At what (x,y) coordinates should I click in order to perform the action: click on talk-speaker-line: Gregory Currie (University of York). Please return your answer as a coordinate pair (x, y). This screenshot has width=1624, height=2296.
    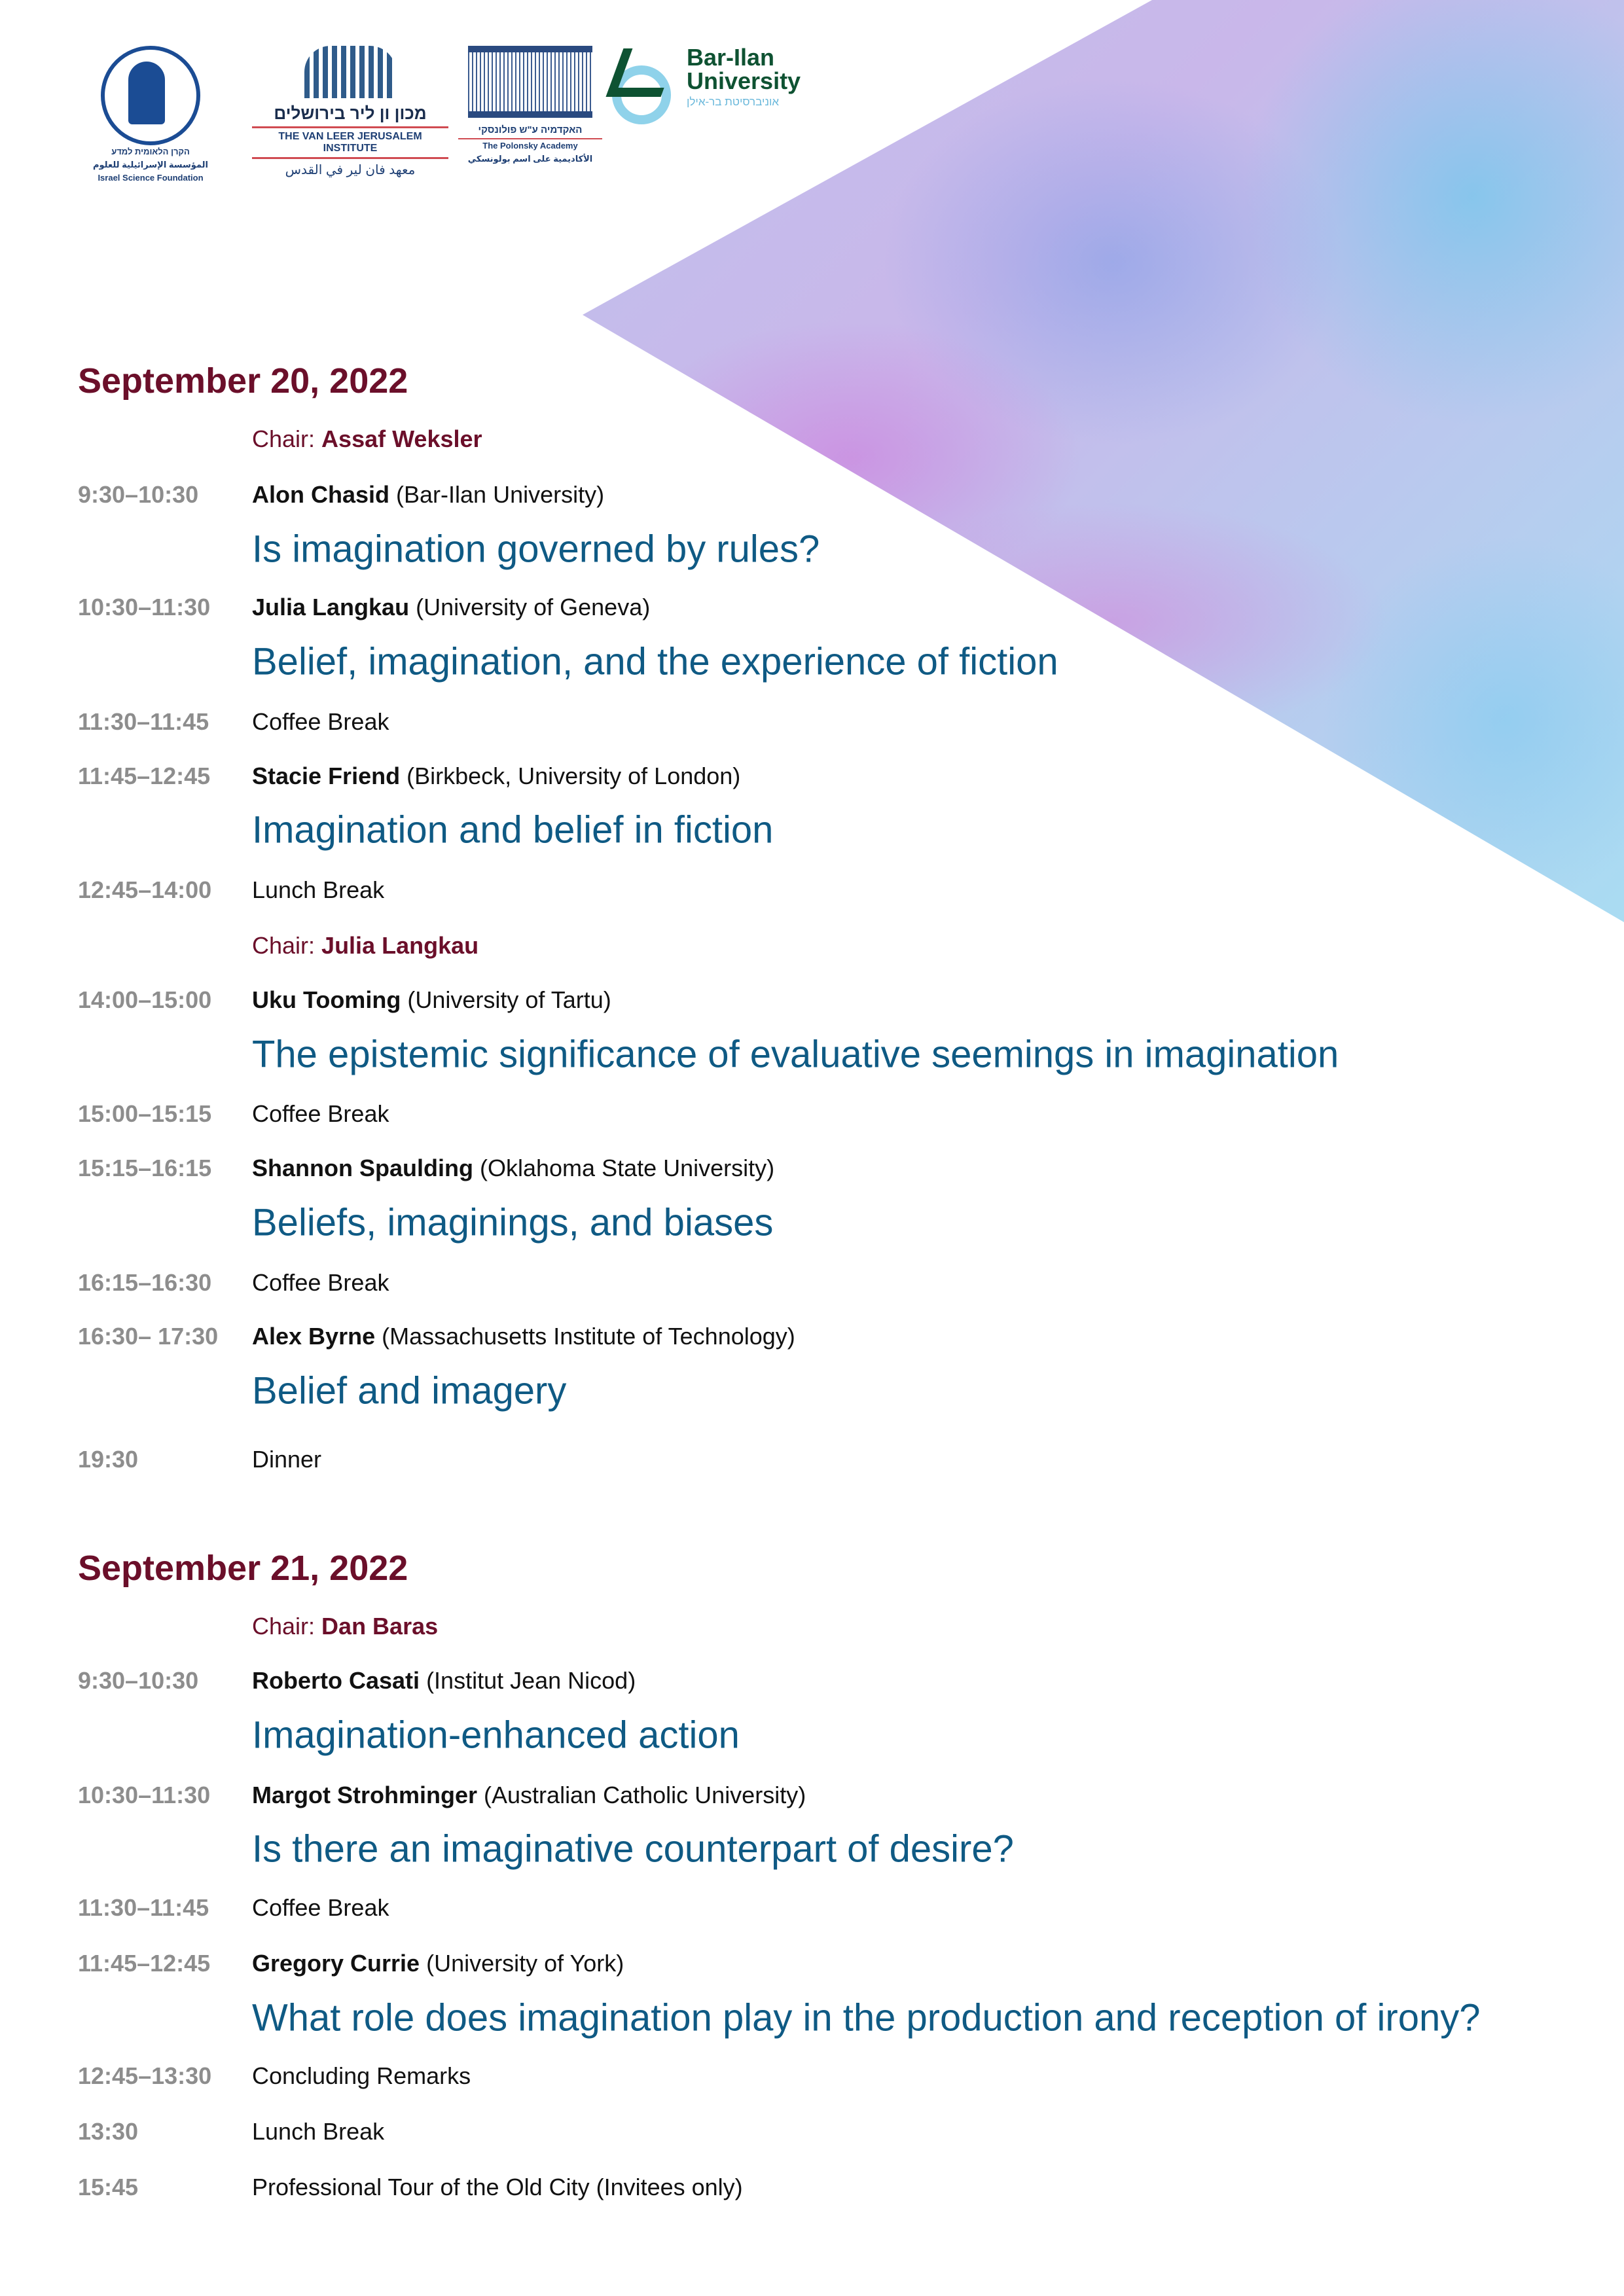
    Looking at the image, I should click on (438, 1963).